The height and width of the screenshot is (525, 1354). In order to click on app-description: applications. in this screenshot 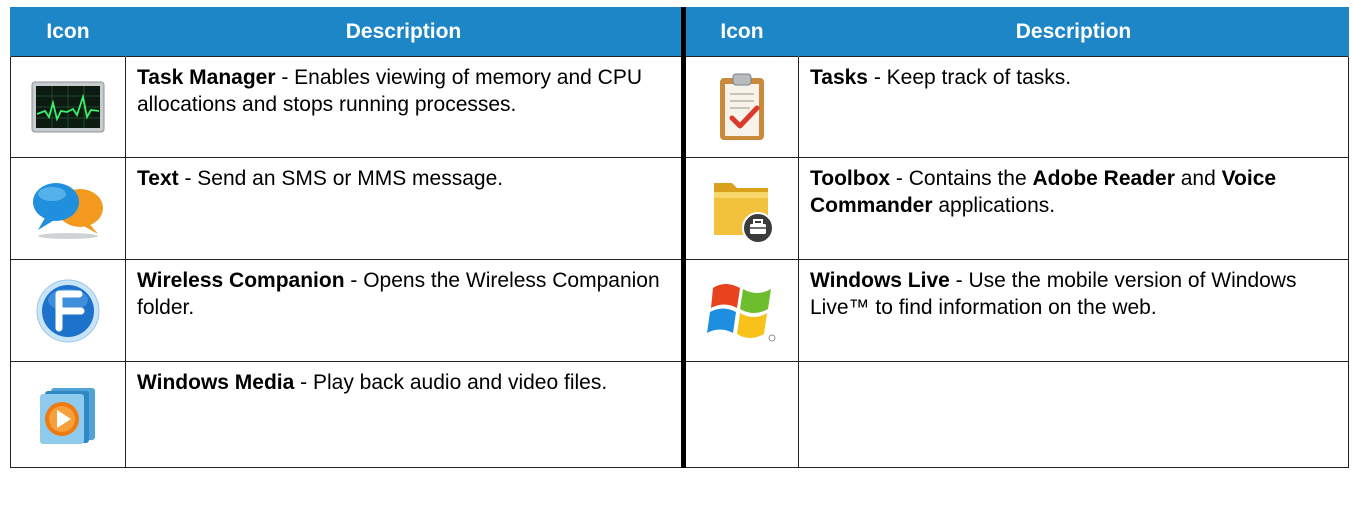, I will do `click(994, 205)`.